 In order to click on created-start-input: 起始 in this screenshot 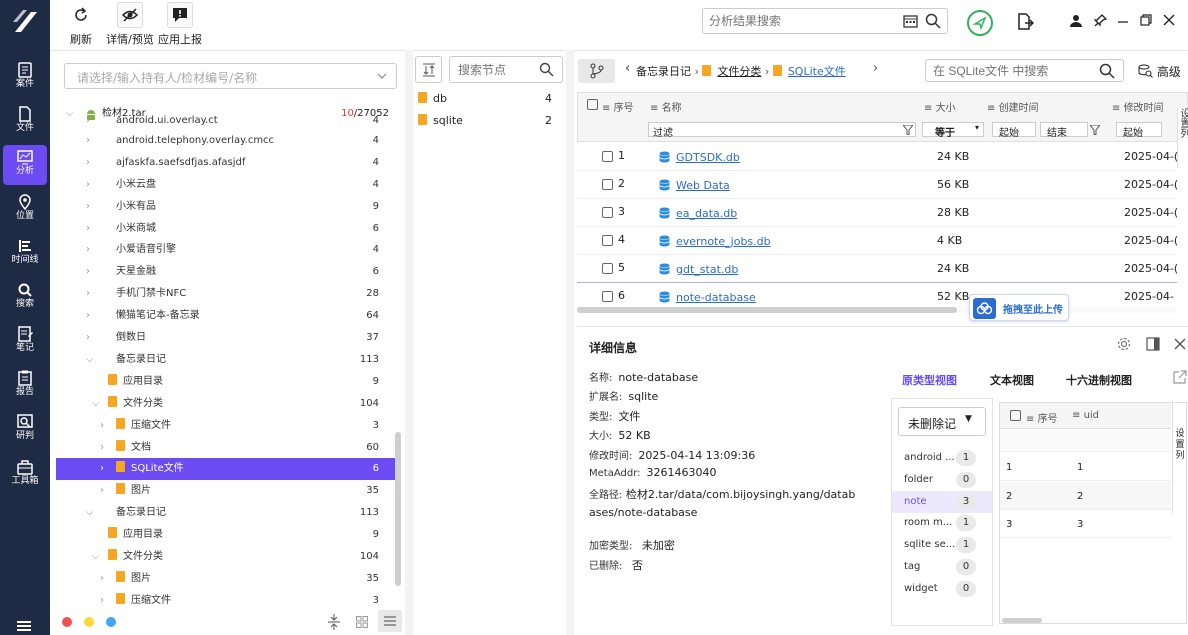, I will do `click(1014, 130)`.